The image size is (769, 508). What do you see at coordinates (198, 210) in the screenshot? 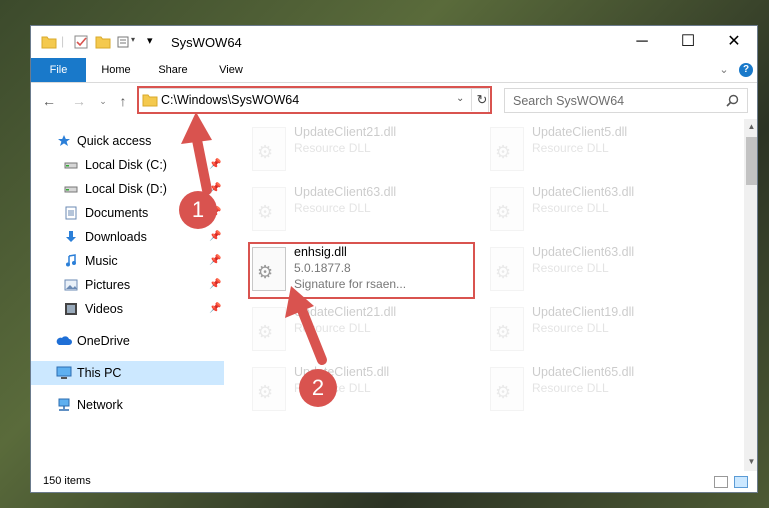
I see `callout-badge-1: 1` at bounding box center [198, 210].